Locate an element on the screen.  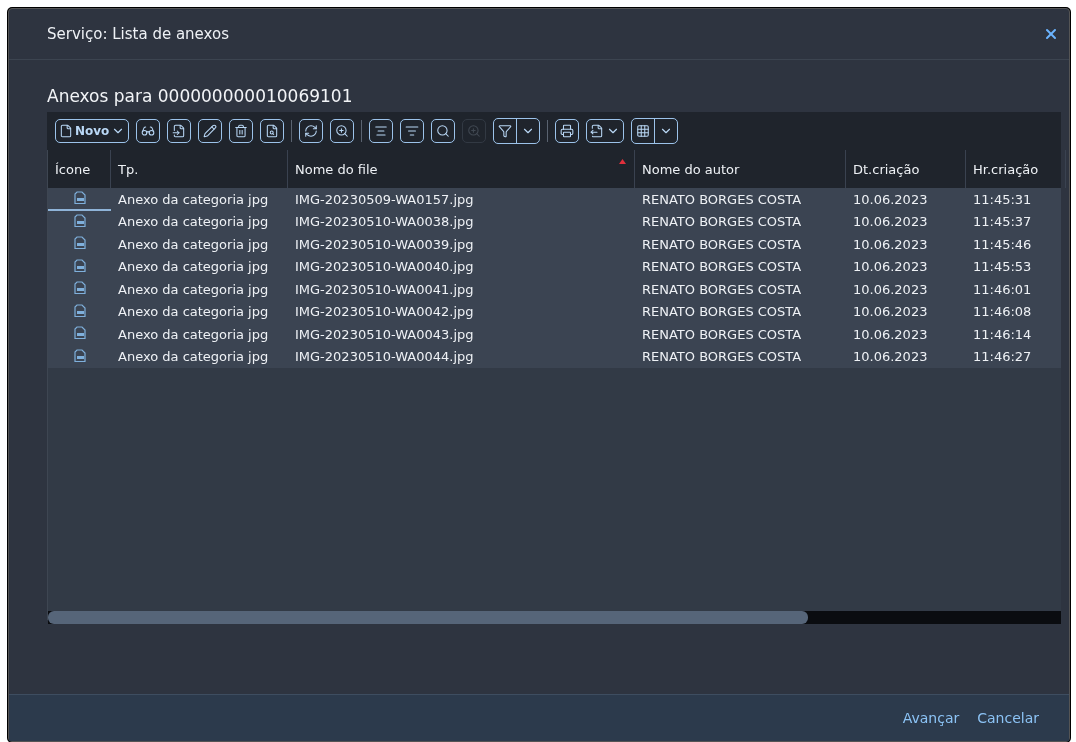
table-cell-text: 11:46:27 is located at coordinates (1002, 357).